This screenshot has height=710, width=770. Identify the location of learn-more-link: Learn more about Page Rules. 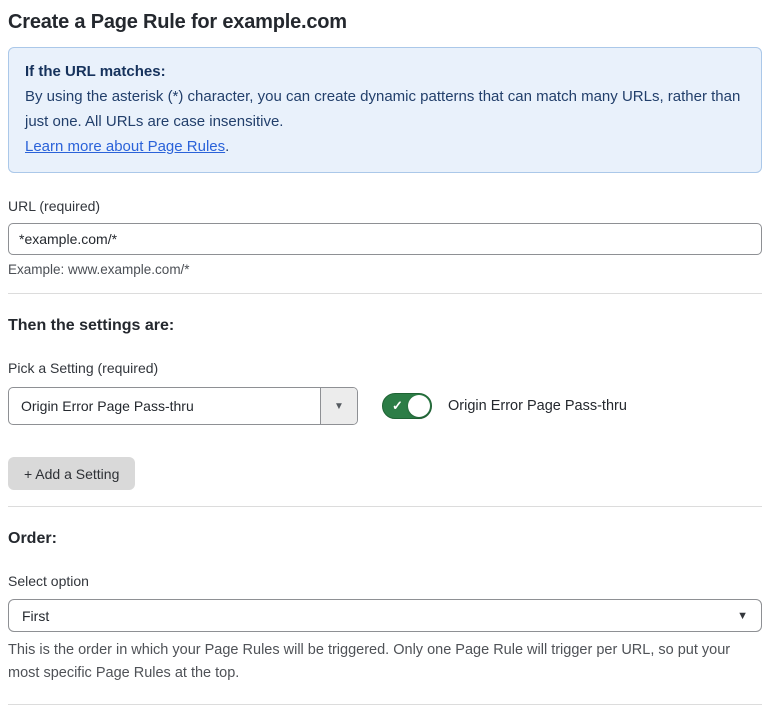
(125, 146).